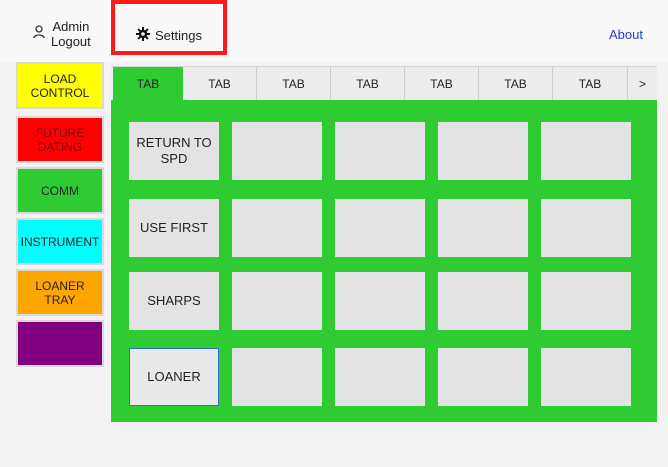 This screenshot has height=467, width=668. I want to click on gear-icon, so click(143, 34).